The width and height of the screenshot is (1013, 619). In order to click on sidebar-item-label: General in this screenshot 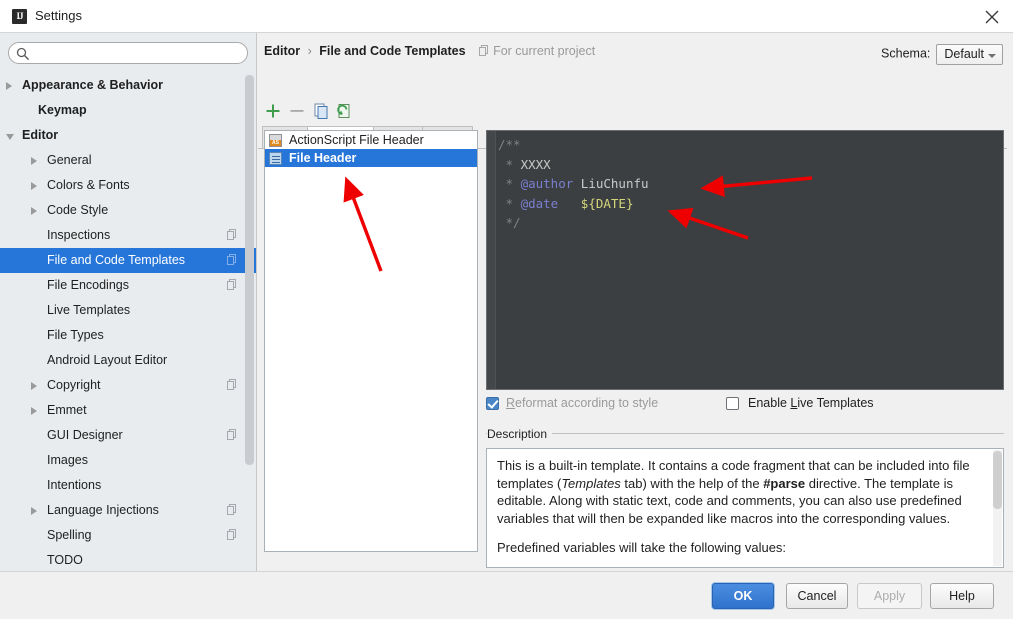, I will do `click(69, 160)`.